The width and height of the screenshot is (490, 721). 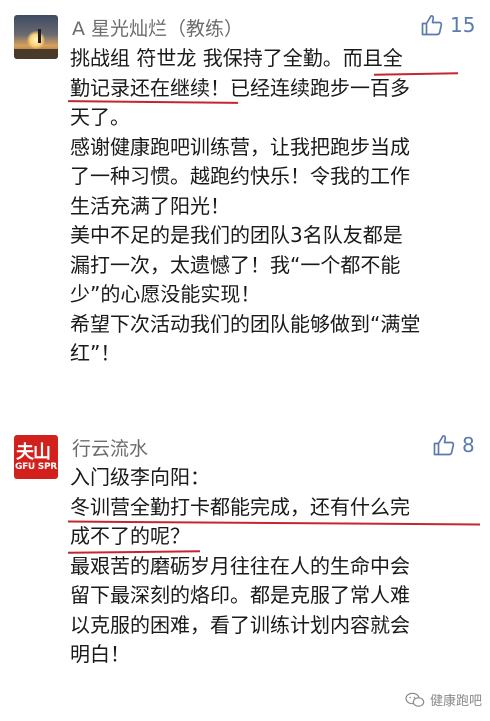 I want to click on watermark: 健康跑吧, so click(x=443, y=699).